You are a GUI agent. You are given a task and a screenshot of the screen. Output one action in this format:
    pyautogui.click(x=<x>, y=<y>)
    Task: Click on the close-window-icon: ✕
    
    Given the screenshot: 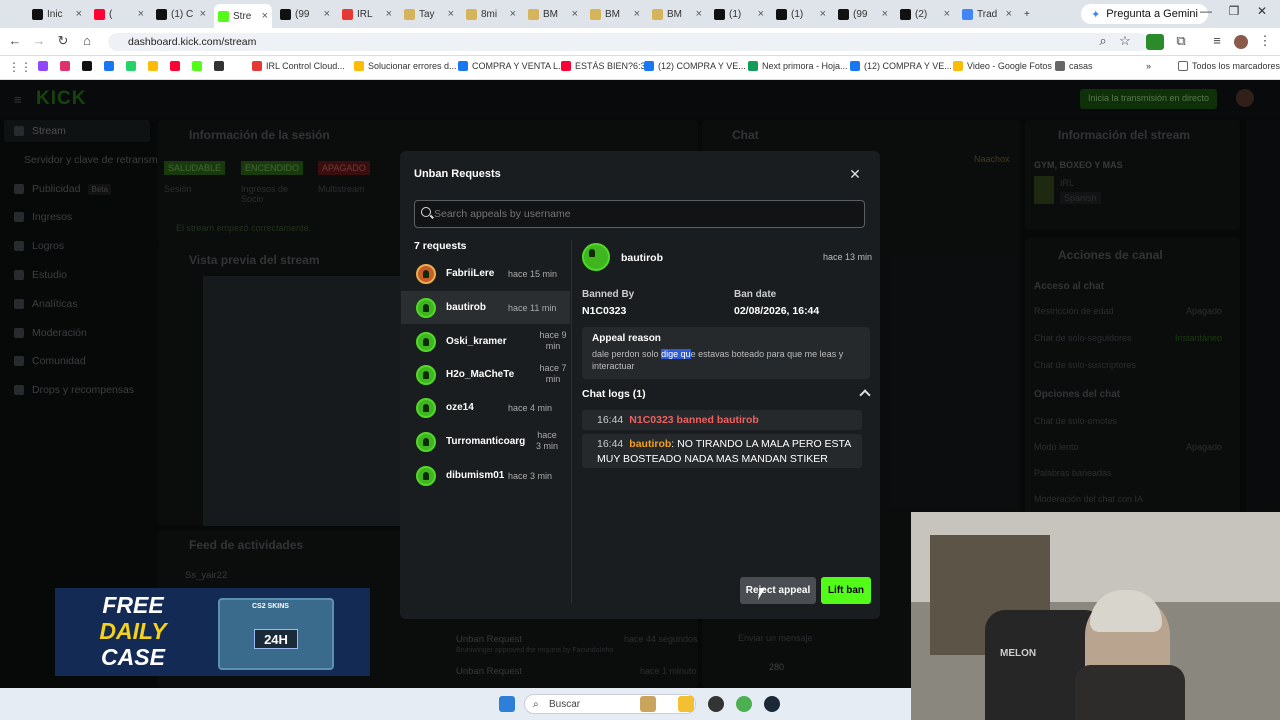 What is the action you would take?
    pyautogui.click(x=1262, y=11)
    